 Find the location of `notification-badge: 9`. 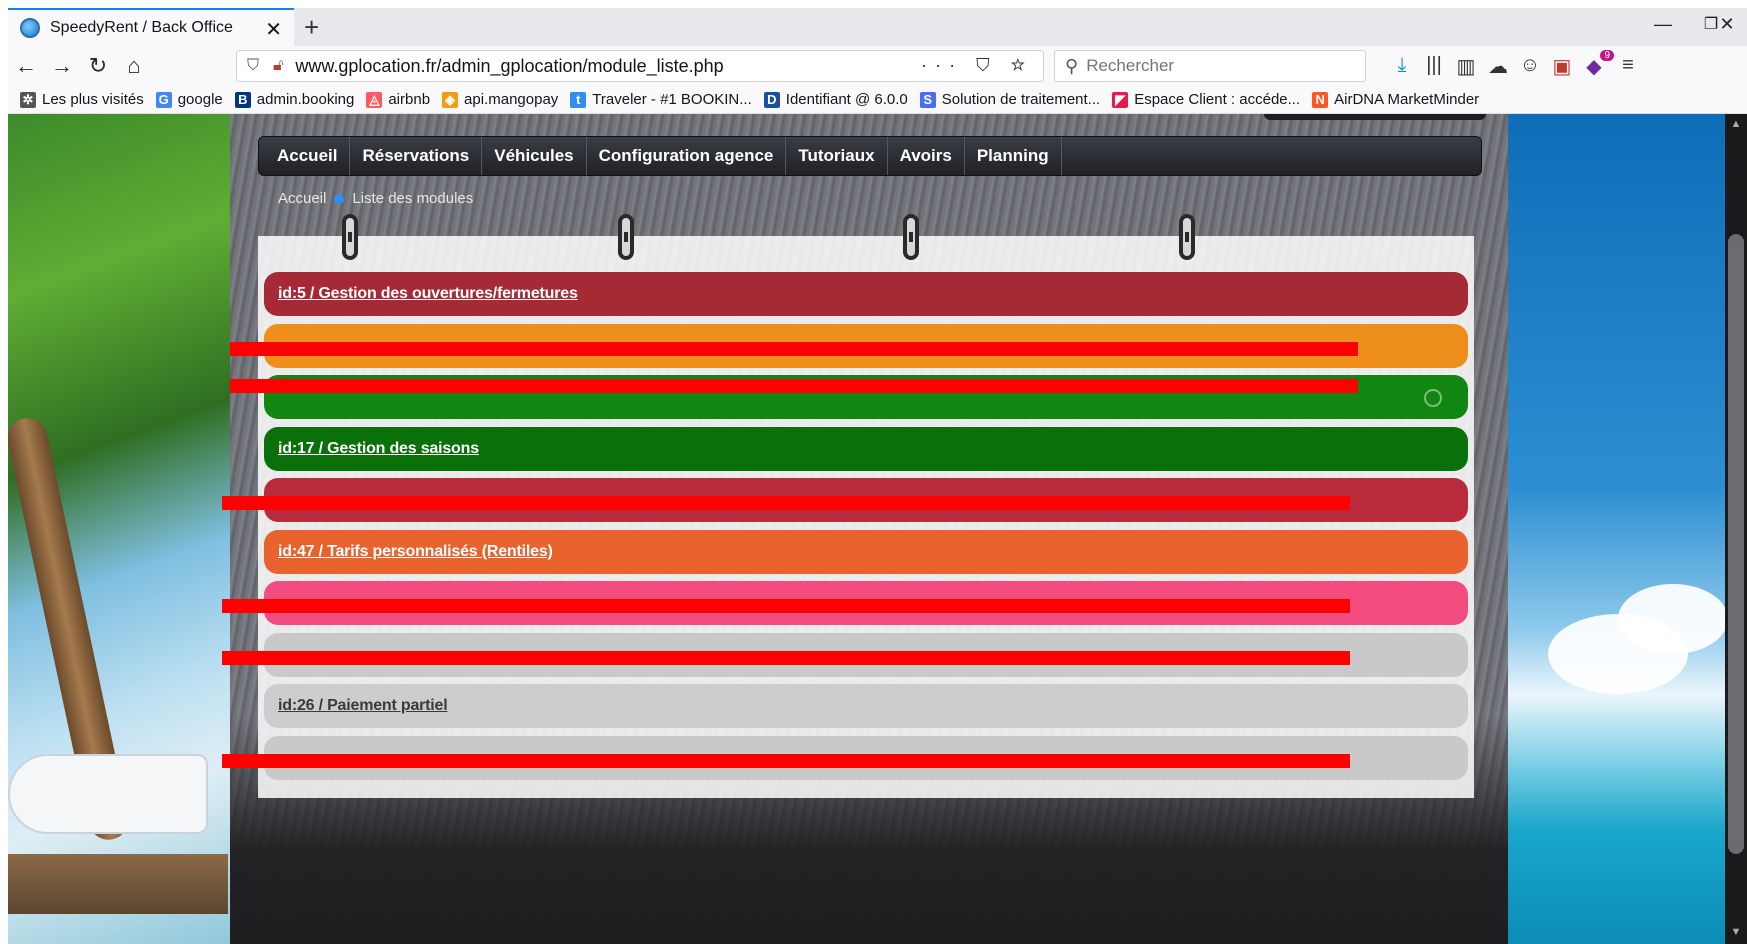

notification-badge: 9 is located at coordinates (1607, 55).